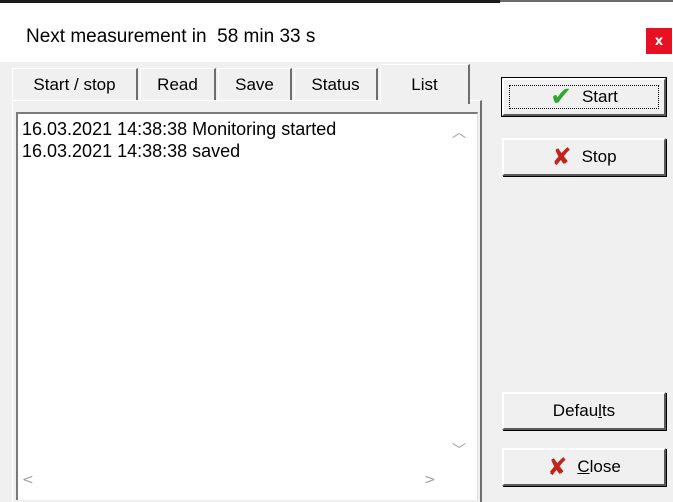 Image resolution: width=673 pixels, height=502 pixels. I want to click on start-label: Start, so click(599, 96).